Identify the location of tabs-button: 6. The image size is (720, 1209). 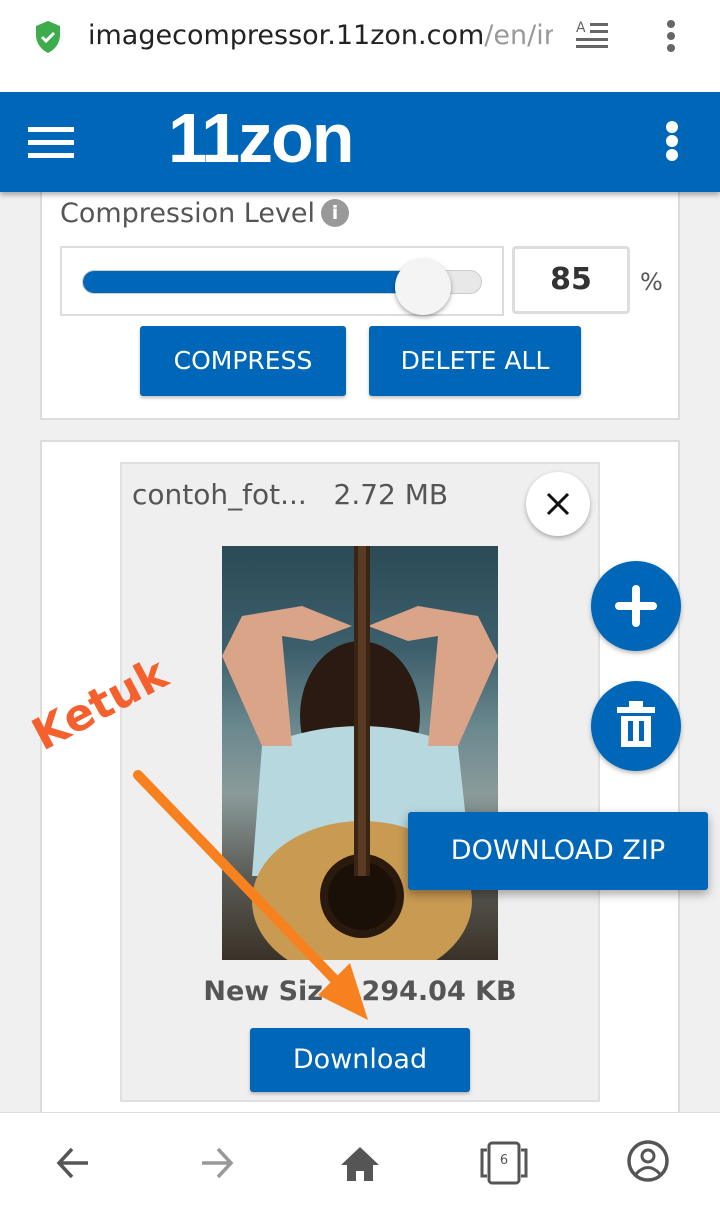
(504, 1163).